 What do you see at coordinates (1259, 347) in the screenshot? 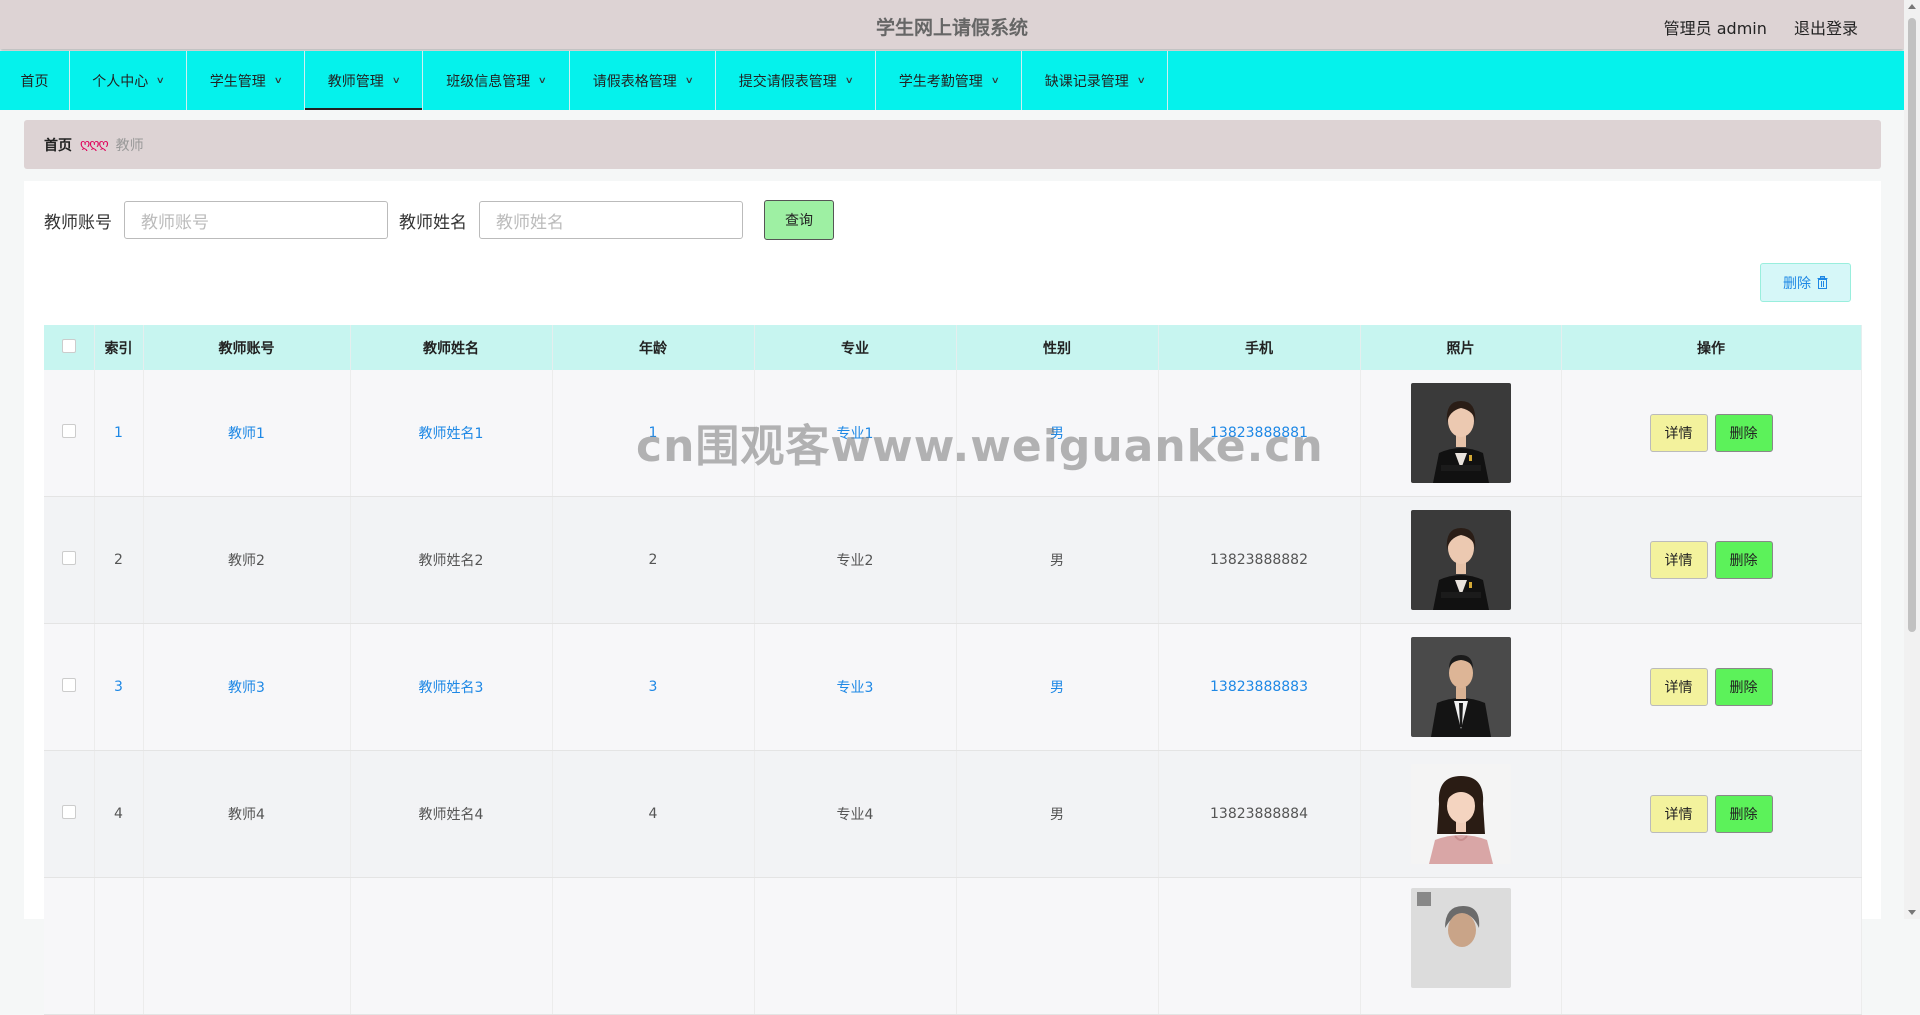
I see `column-header: 手机` at bounding box center [1259, 347].